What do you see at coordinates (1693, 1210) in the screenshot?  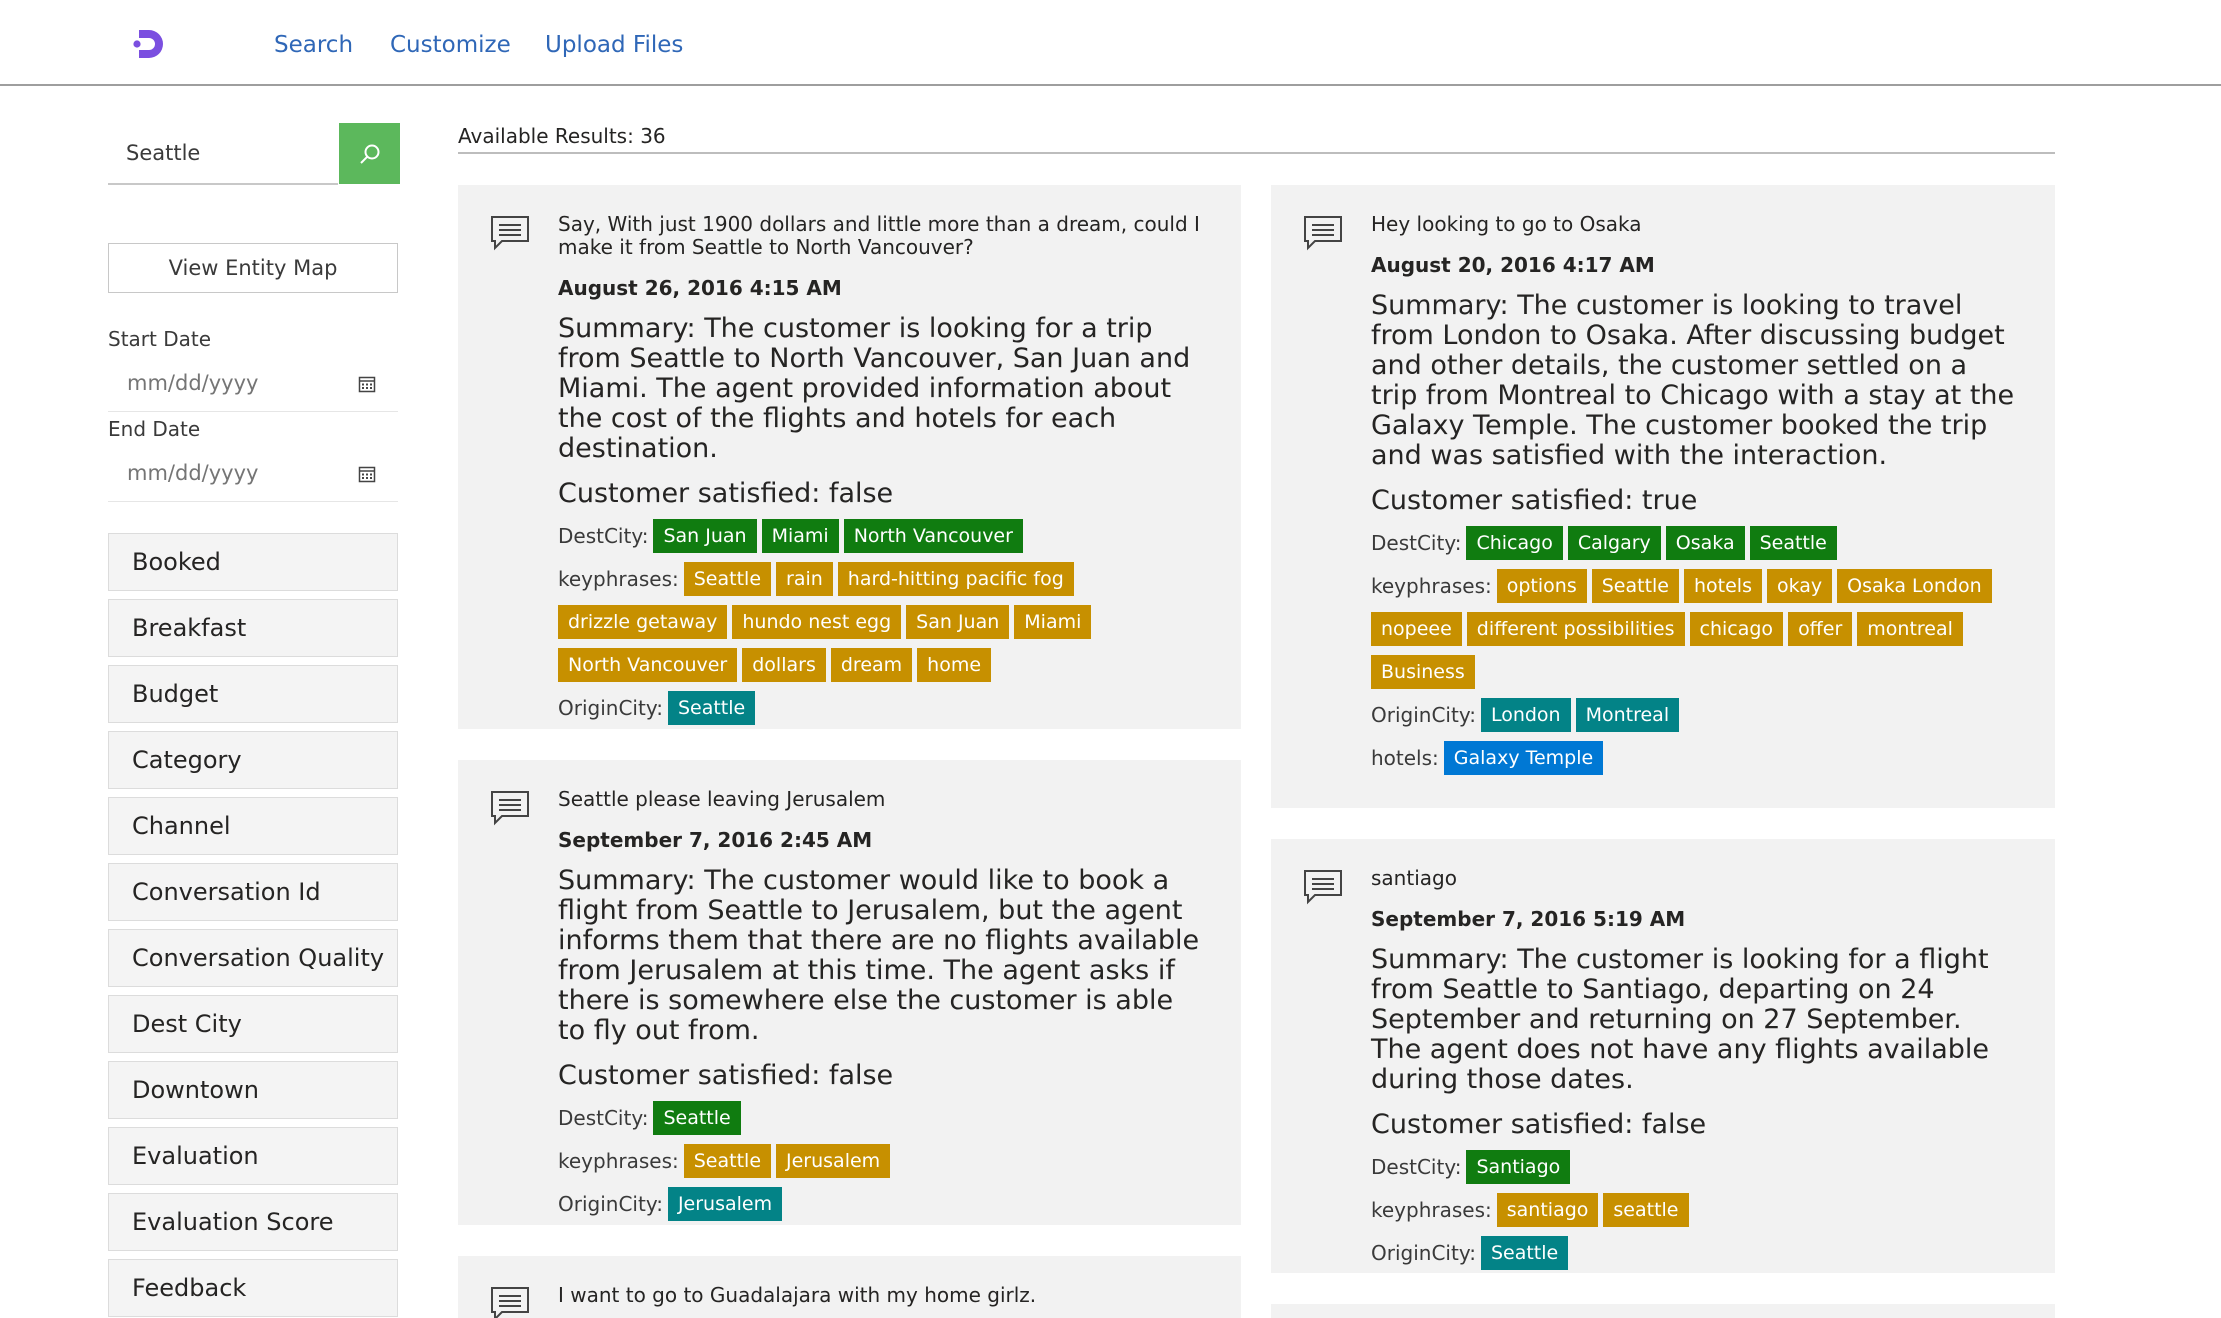 I see `keyphrases-row: keyphrases: santiago seattle` at bounding box center [1693, 1210].